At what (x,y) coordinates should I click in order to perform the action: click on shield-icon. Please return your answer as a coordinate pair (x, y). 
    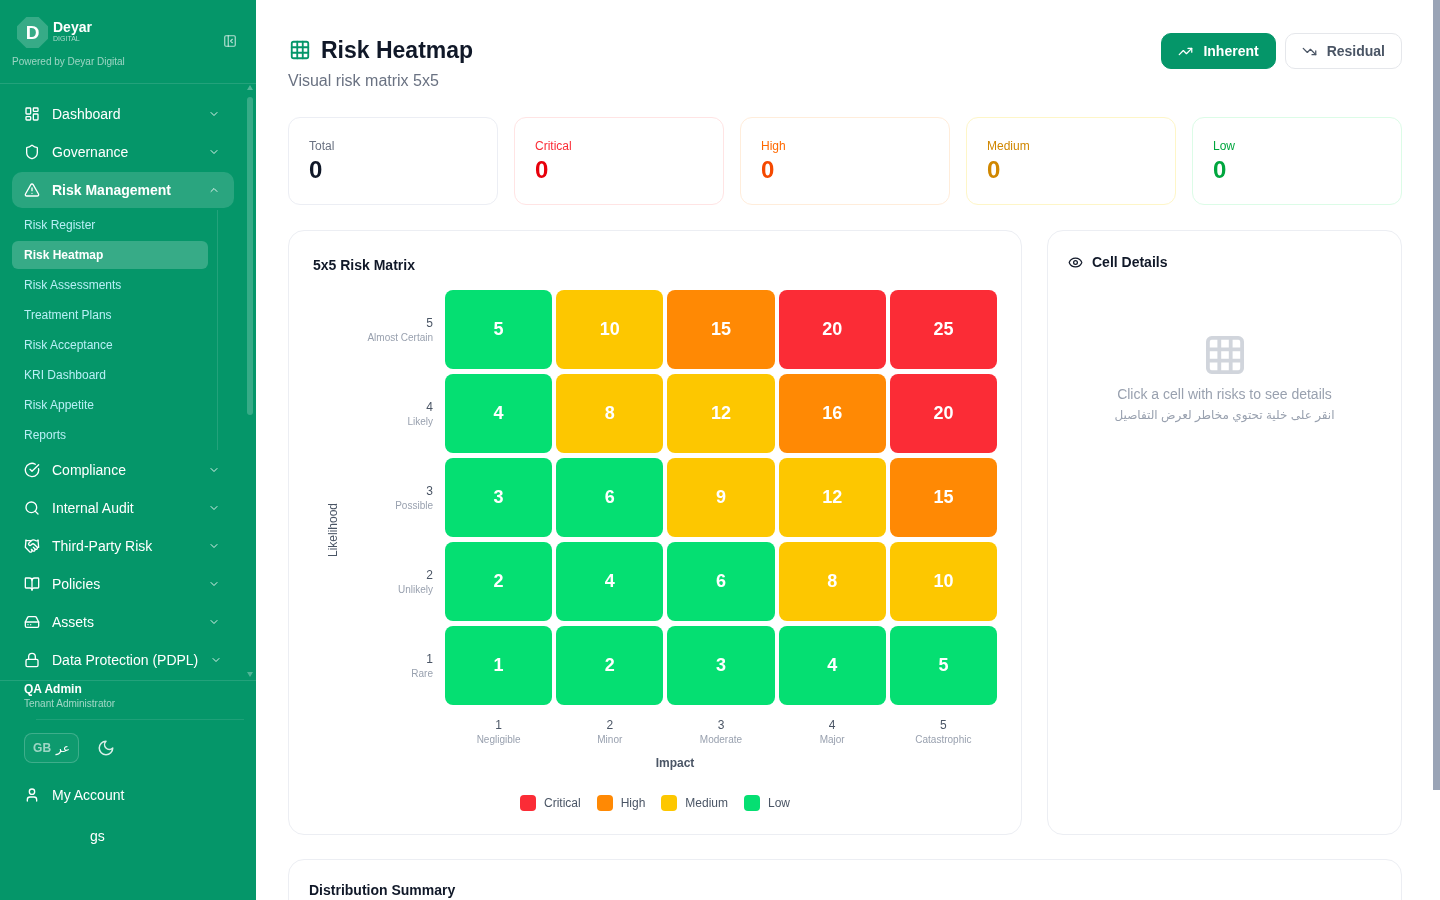
    Looking at the image, I should click on (32, 152).